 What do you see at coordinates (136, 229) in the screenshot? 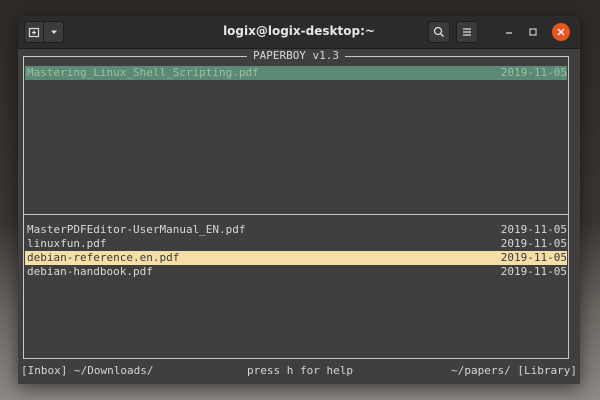
I see `file-name: MasterPDFEditor-UserManual_EN.pdf` at bounding box center [136, 229].